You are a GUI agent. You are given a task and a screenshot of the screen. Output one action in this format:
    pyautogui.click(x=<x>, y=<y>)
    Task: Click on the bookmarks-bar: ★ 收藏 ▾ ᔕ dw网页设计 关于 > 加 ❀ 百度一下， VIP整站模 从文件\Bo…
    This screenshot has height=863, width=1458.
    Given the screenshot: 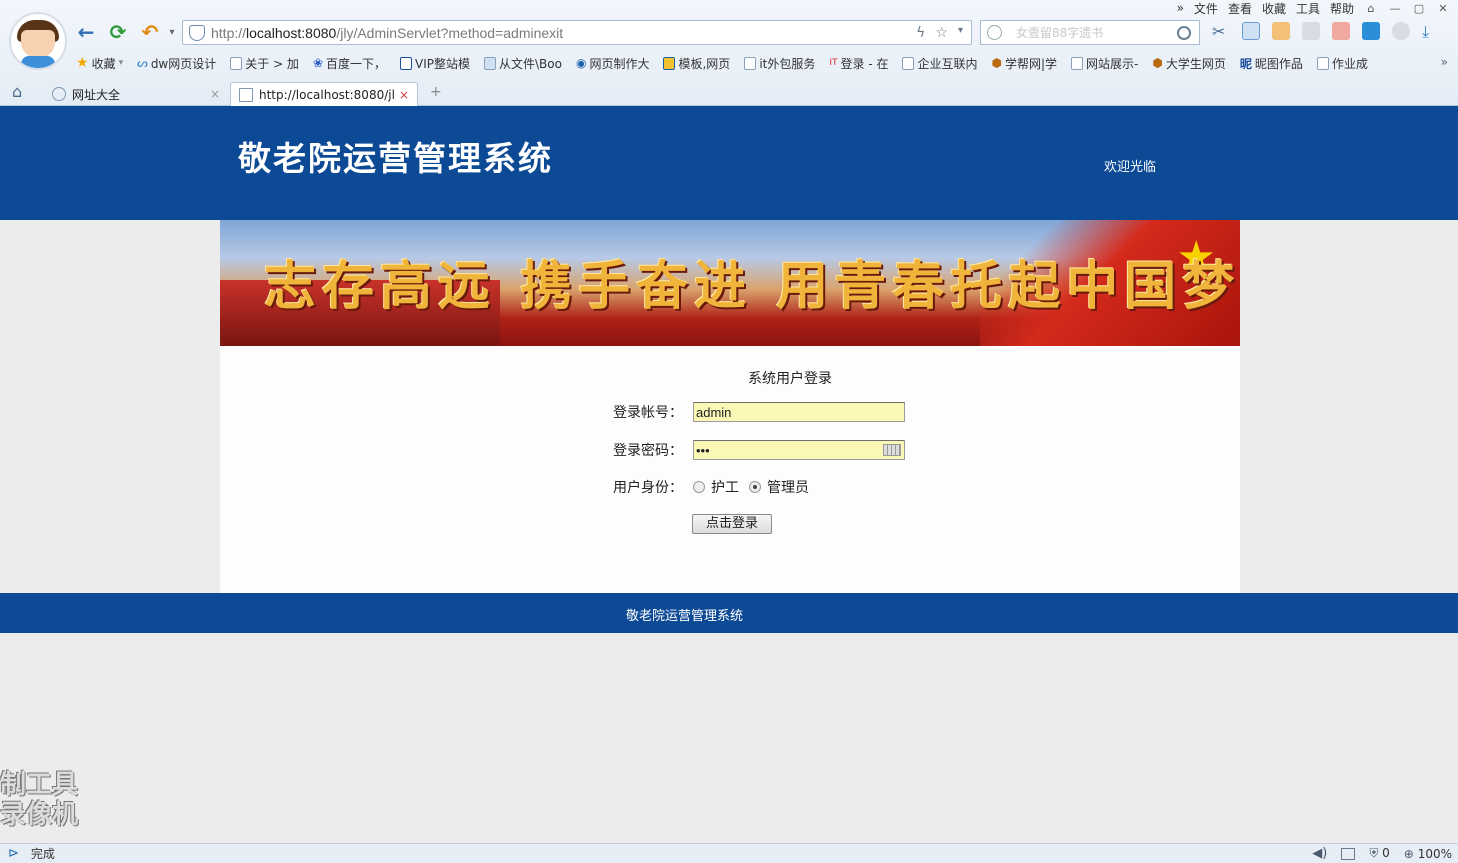 What is the action you would take?
    pyautogui.click(x=722, y=63)
    